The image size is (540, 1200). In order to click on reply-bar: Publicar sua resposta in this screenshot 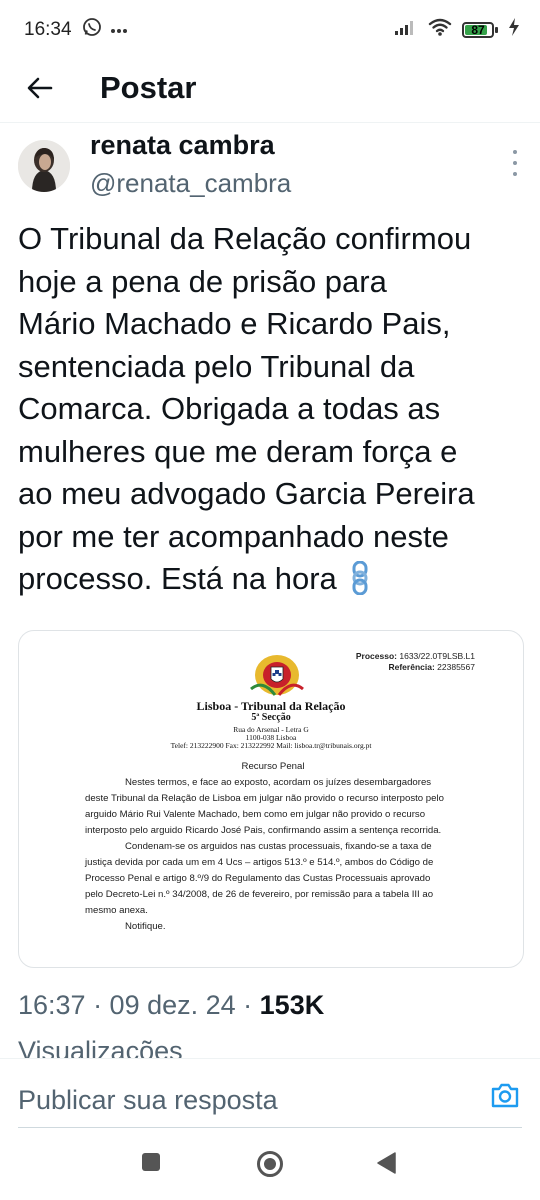, I will do `click(270, 1094)`.